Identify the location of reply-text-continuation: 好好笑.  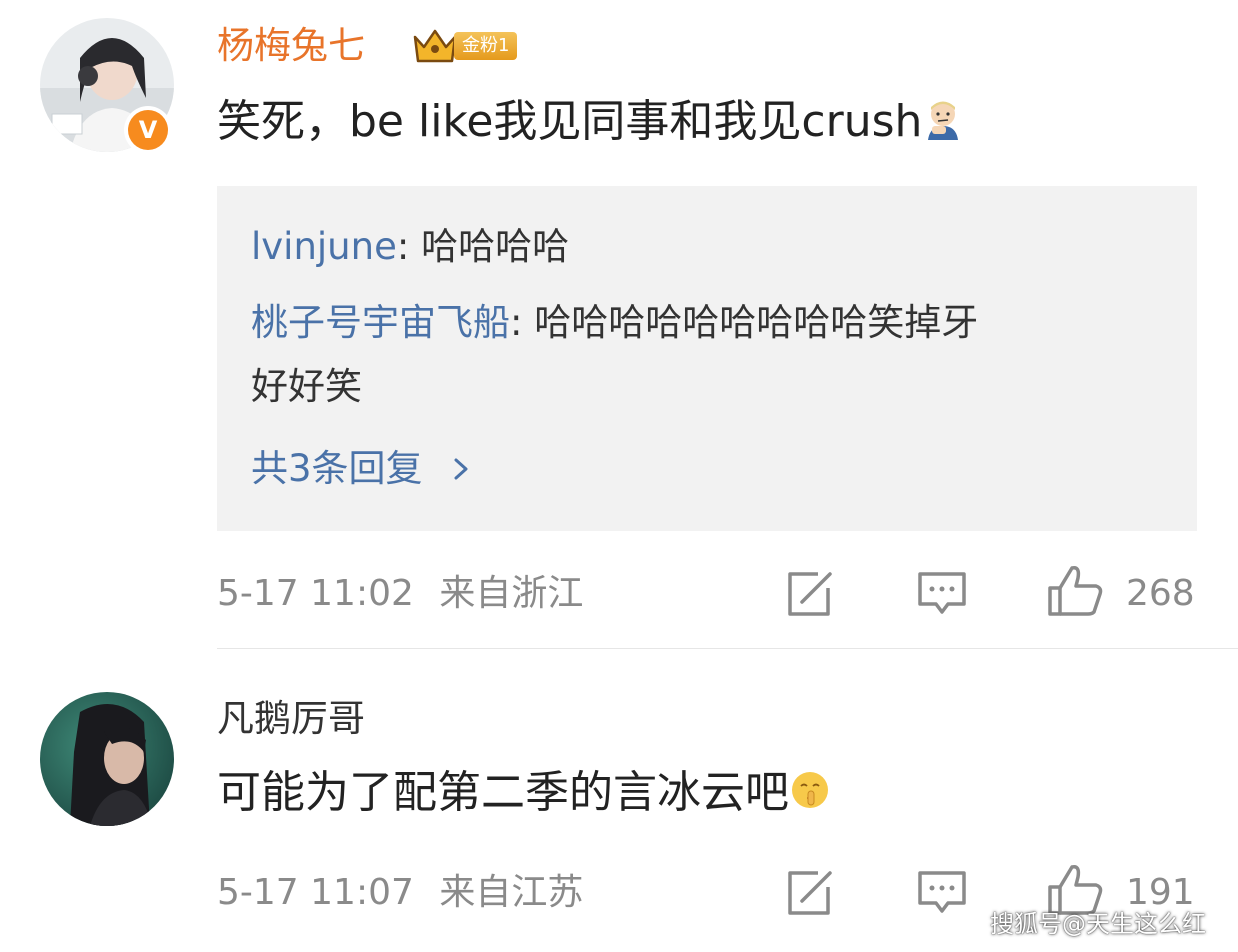
(306, 386).